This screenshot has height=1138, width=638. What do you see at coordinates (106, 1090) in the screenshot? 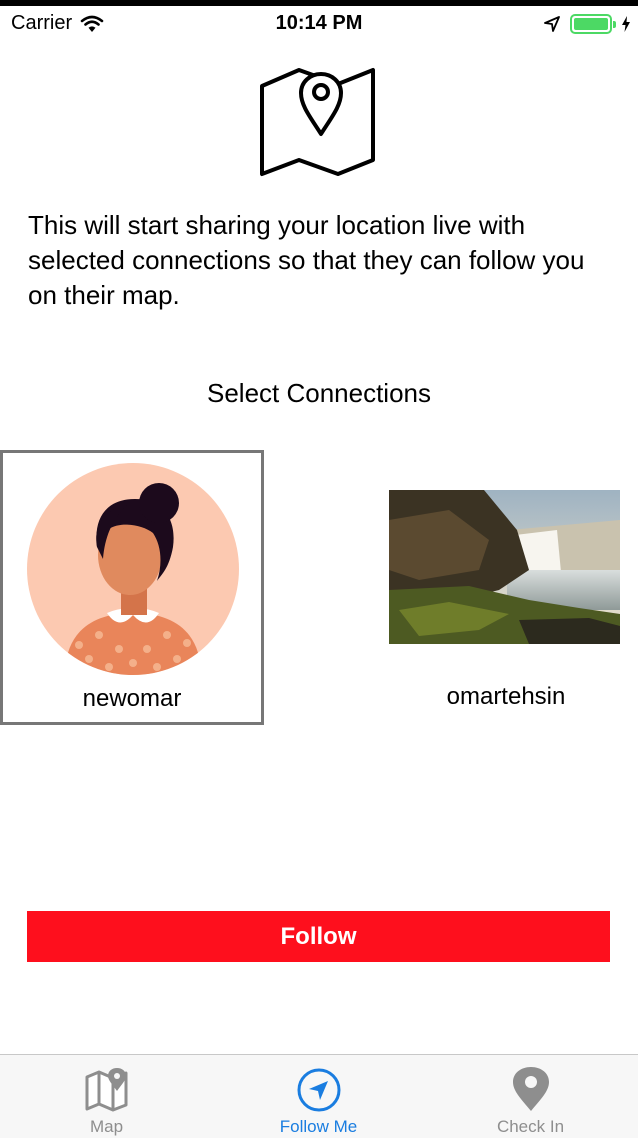
I see `map-icon` at bounding box center [106, 1090].